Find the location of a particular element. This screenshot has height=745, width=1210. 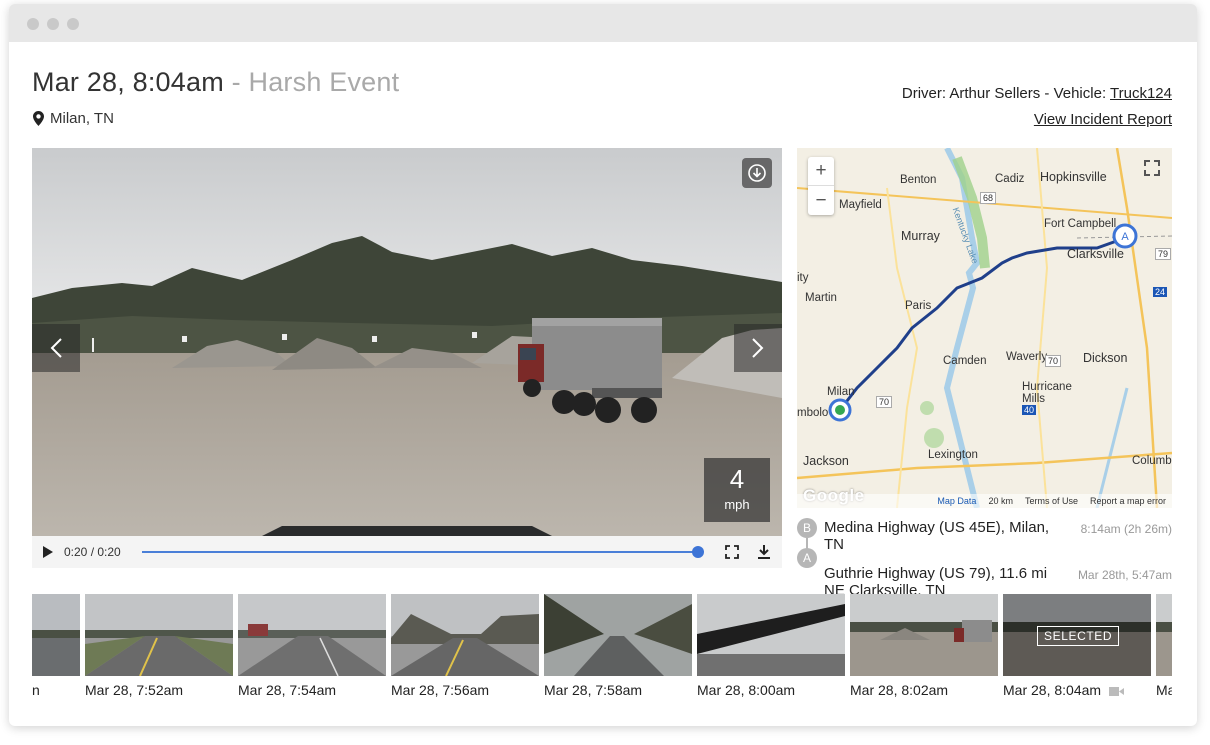

stop-time: Mar 28th, 5:47am is located at coordinates (1124, 575).